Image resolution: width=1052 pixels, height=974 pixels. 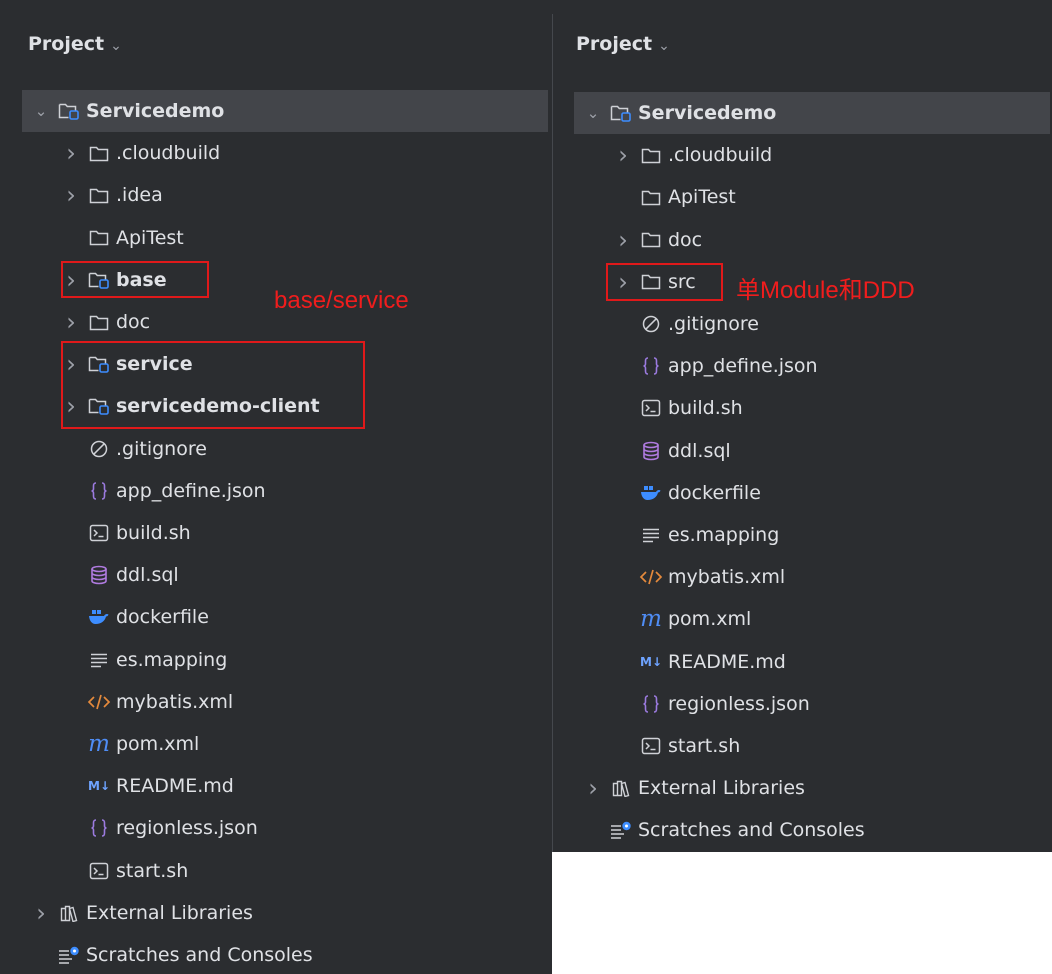 What do you see at coordinates (187, 828) in the screenshot?
I see `tree-item-label: regionless.json` at bounding box center [187, 828].